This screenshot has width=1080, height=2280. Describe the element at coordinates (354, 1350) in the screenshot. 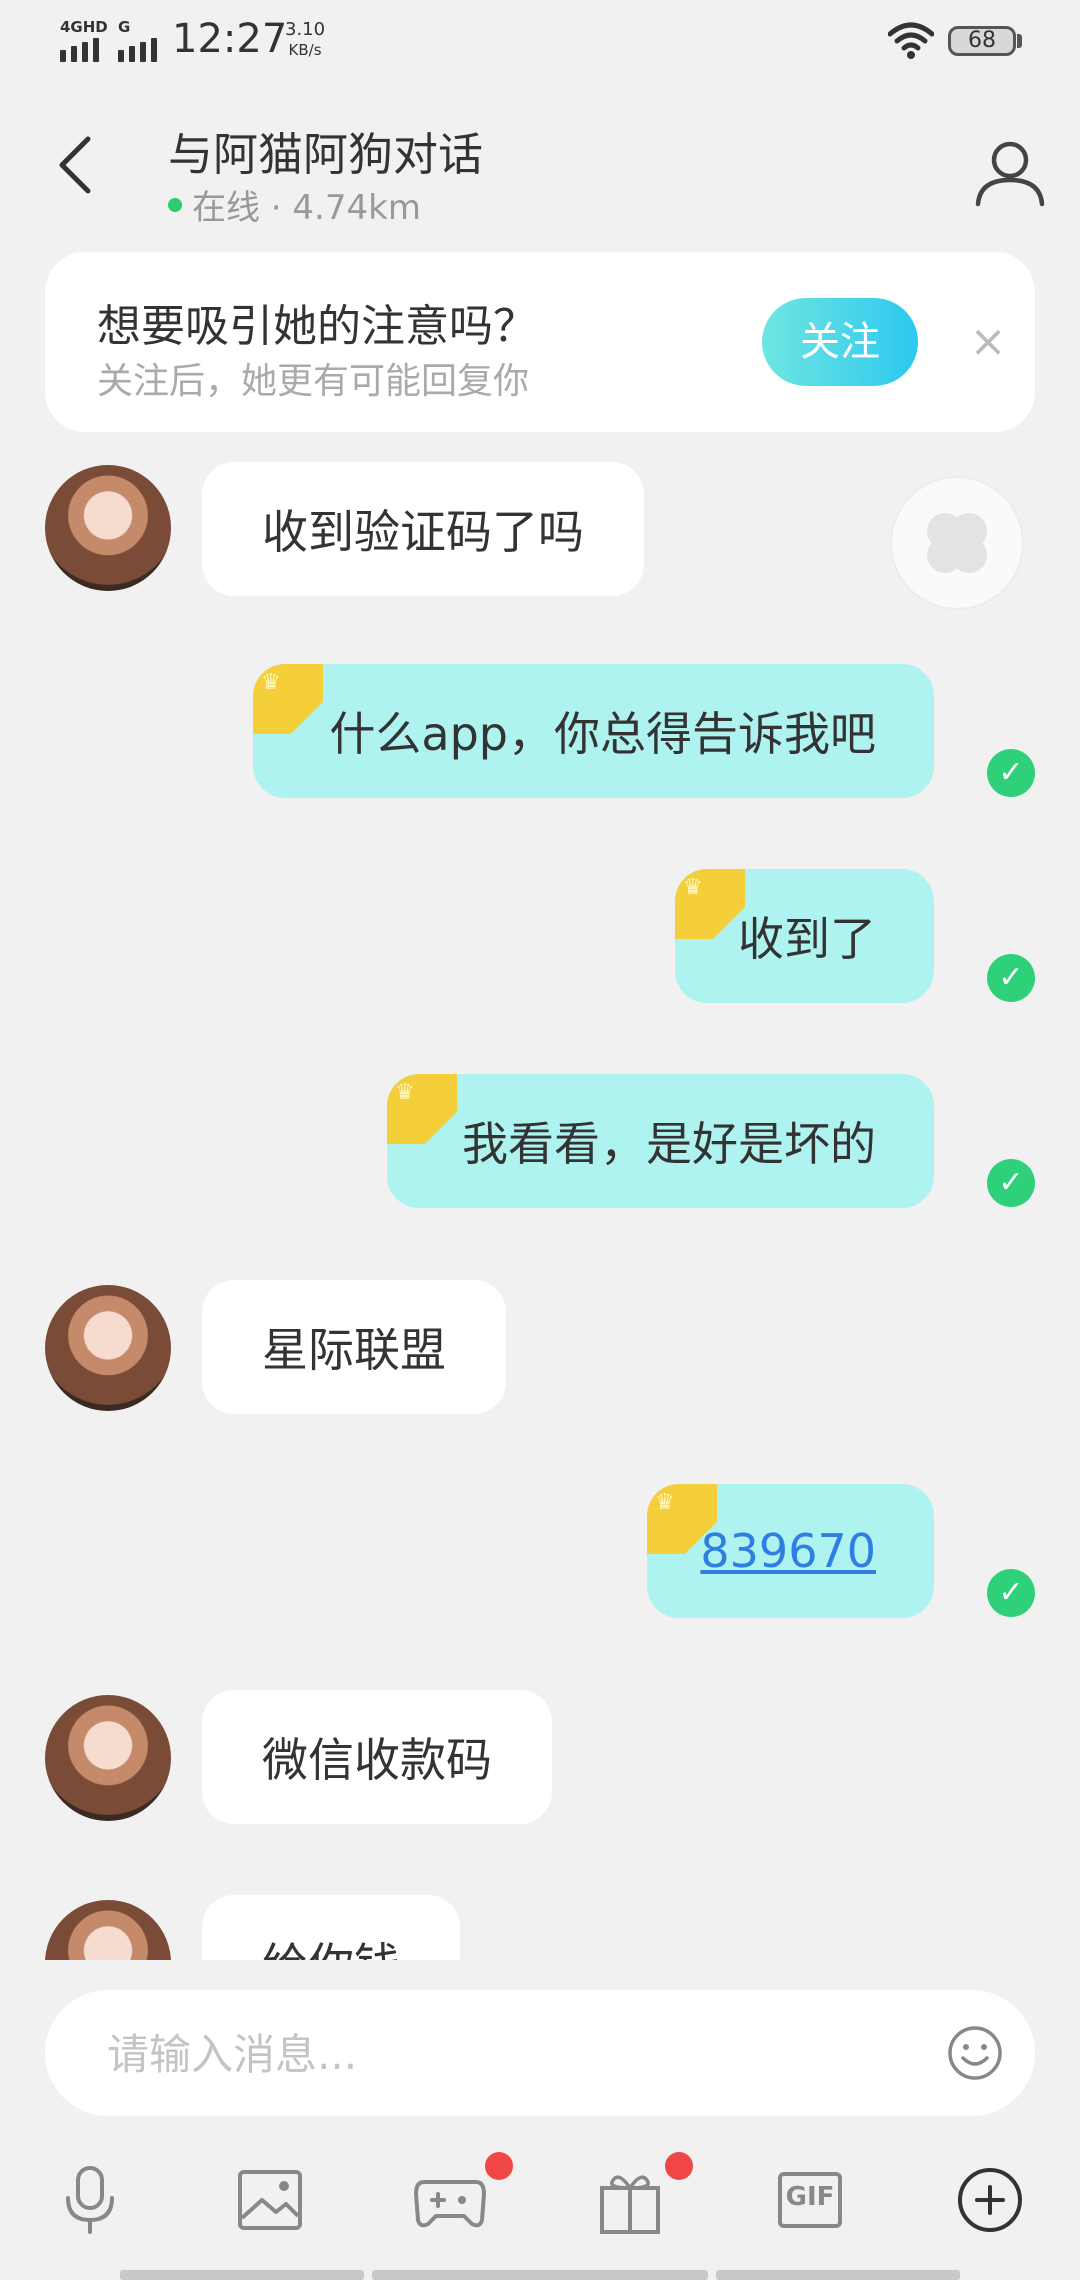

I see `message-text: 星际联盟` at that location.